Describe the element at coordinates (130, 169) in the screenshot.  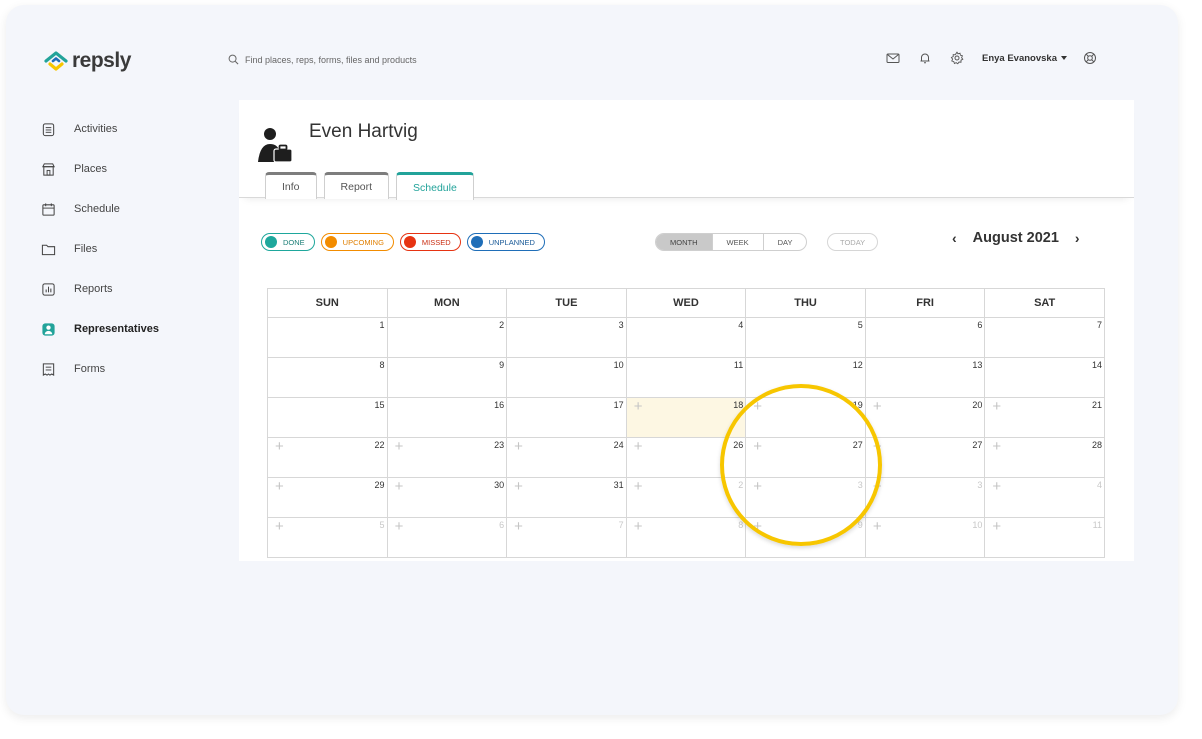
I see `sidebar-item-places: Places` at that location.